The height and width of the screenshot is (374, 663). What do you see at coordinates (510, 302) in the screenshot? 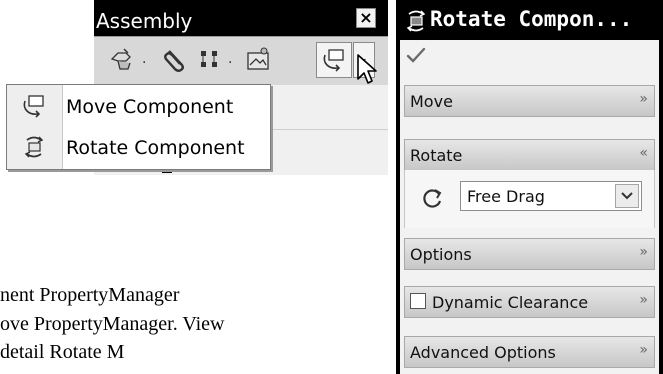
I see `section-label: Dynamic Clearance` at bounding box center [510, 302].